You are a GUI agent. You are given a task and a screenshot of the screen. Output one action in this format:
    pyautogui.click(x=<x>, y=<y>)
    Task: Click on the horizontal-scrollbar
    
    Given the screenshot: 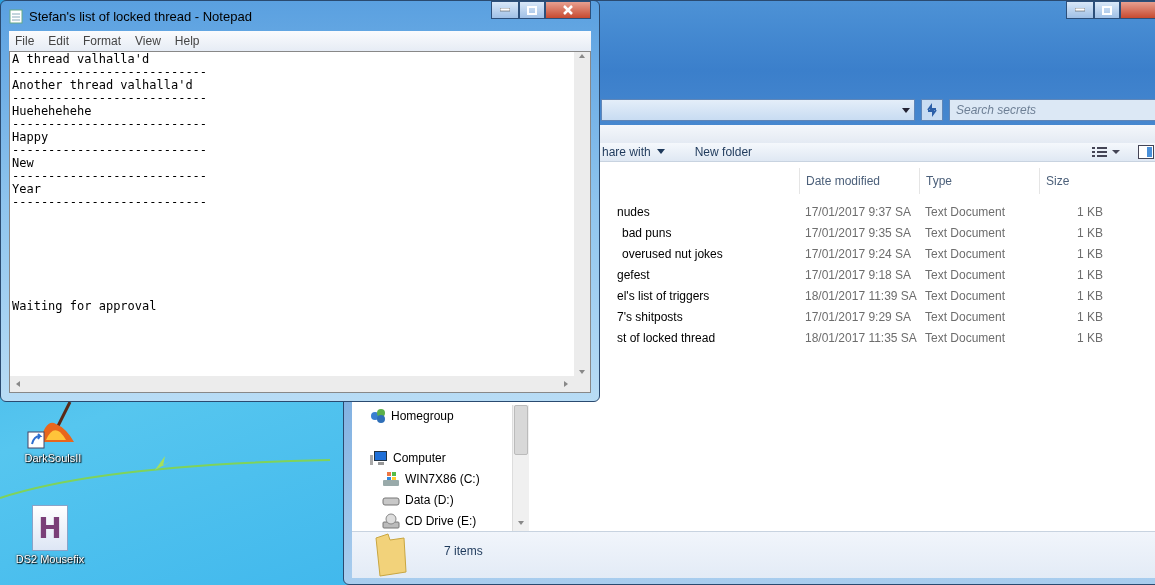 What is the action you would take?
    pyautogui.click(x=292, y=384)
    